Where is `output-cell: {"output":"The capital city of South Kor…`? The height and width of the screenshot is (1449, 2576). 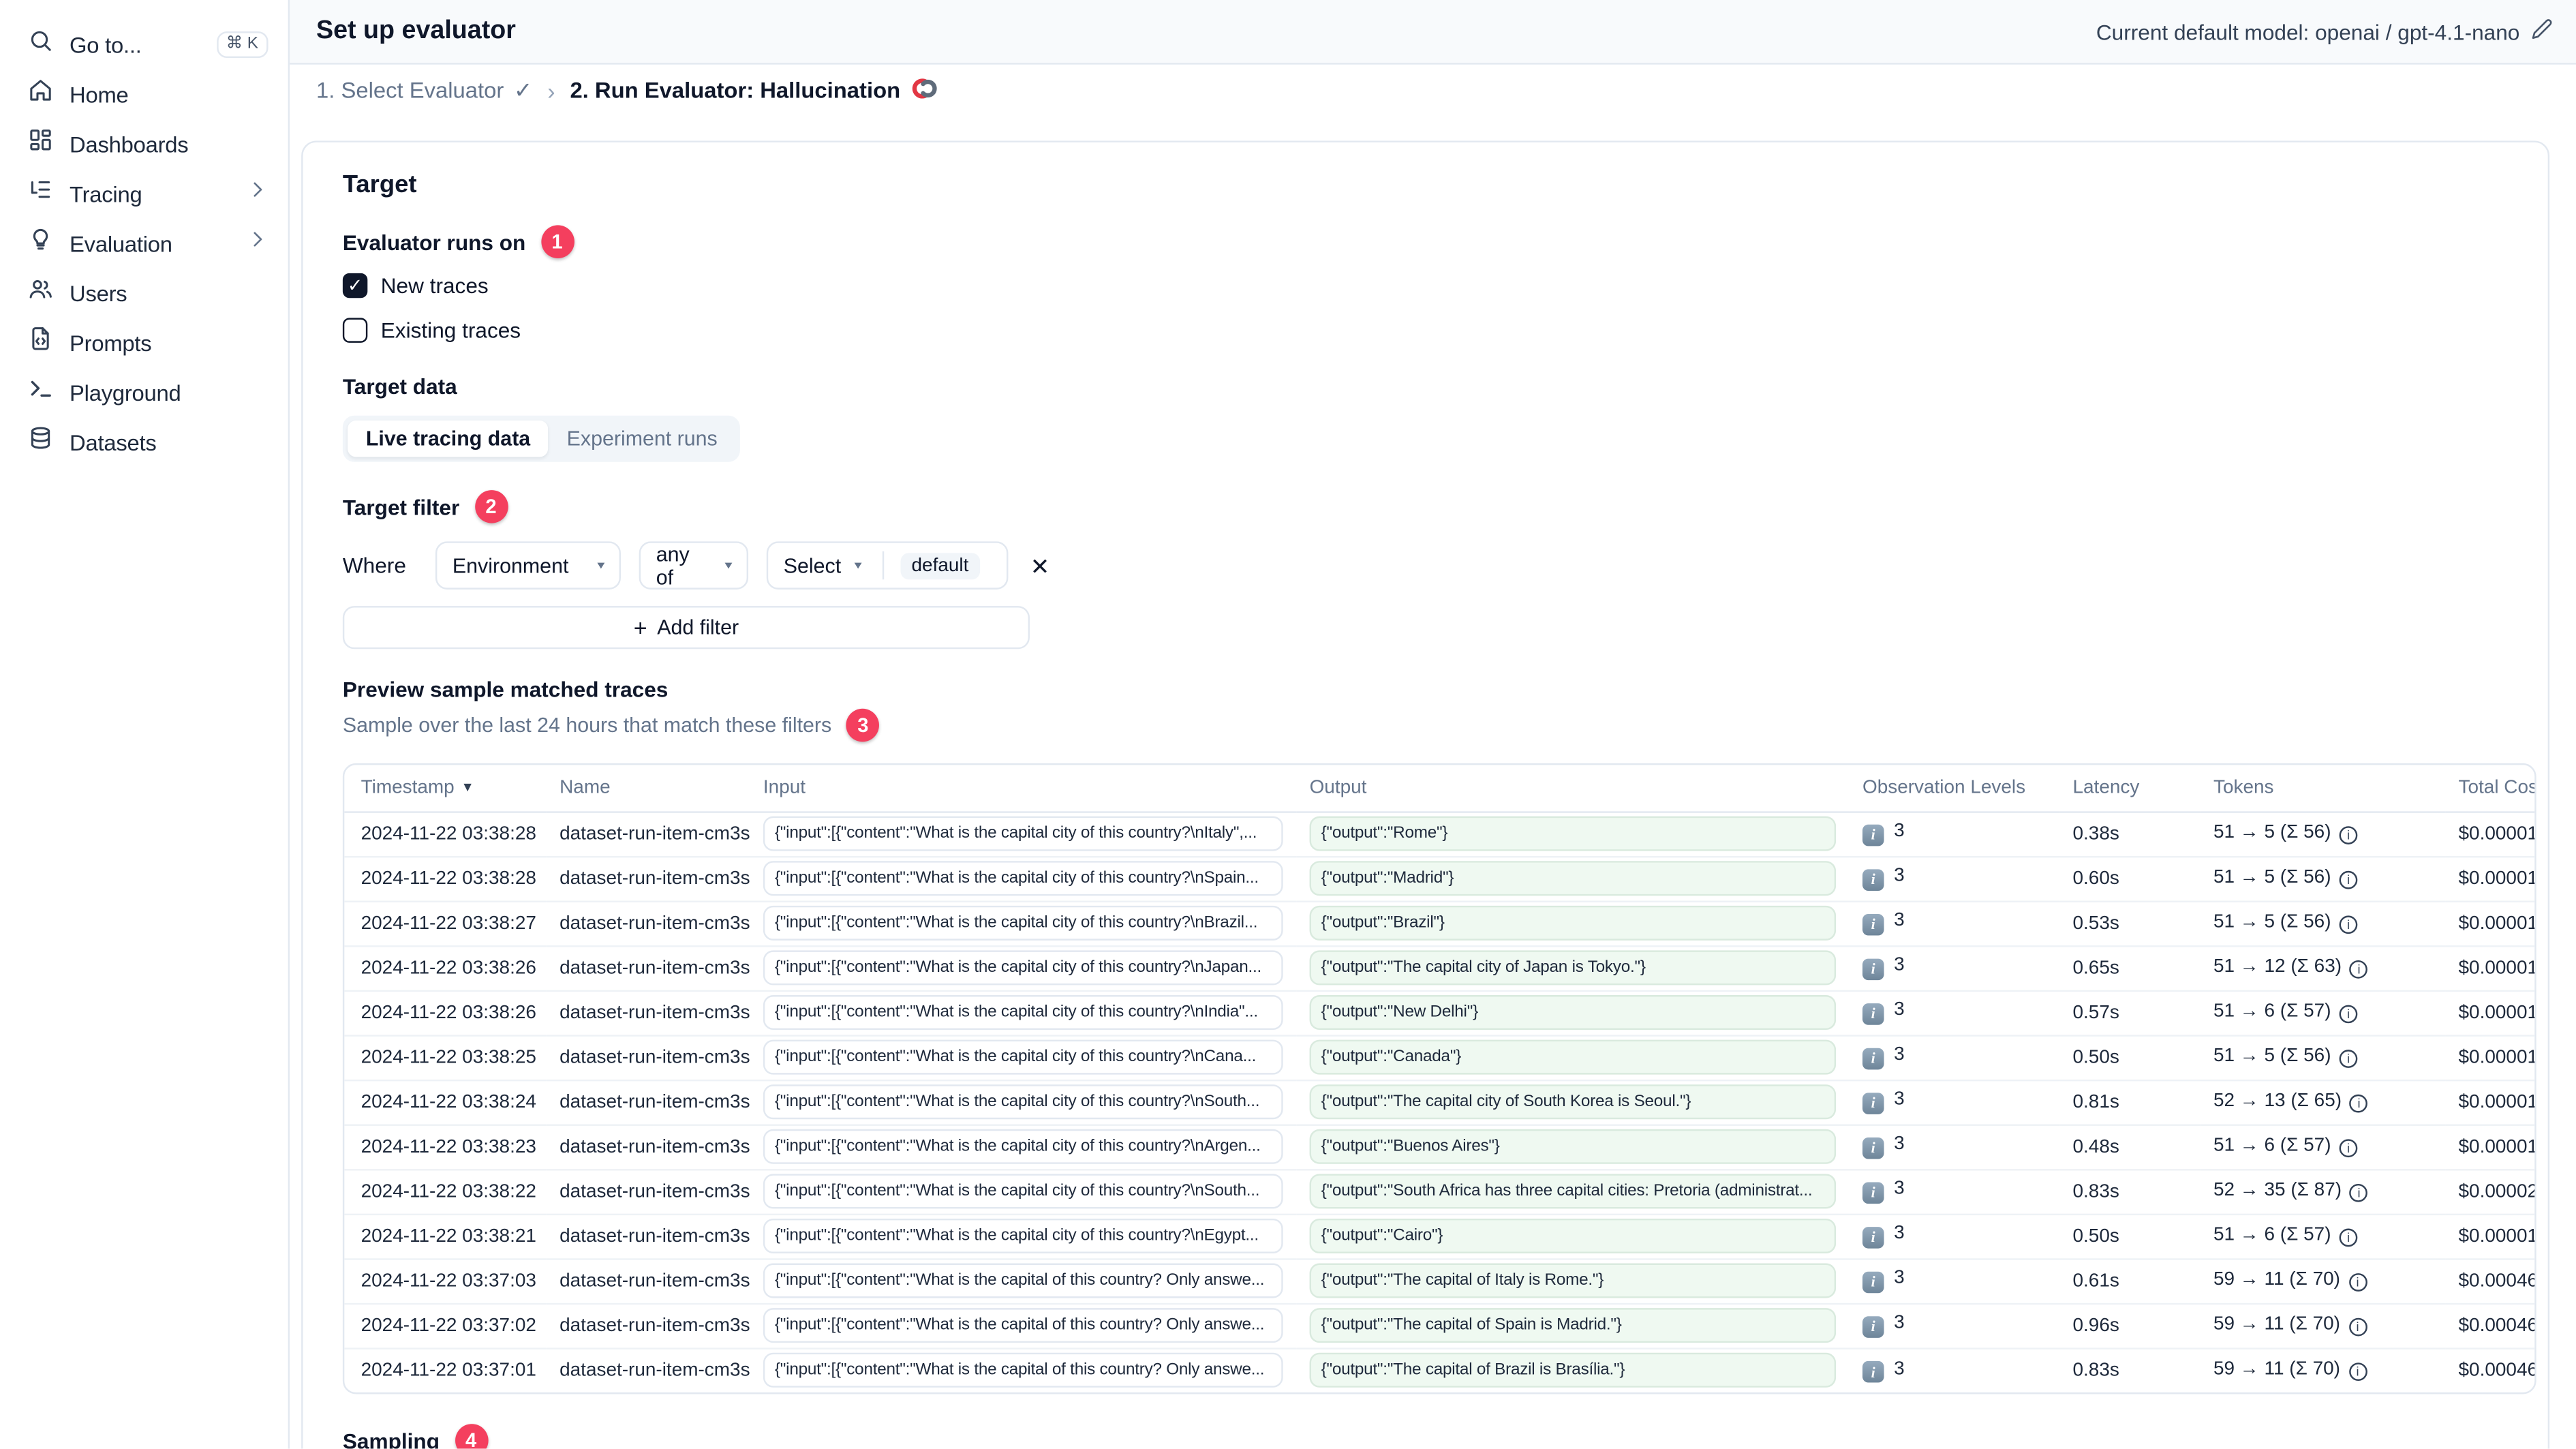
output-cell: {"output":"The capital city of South Kor… is located at coordinates (1573, 1102).